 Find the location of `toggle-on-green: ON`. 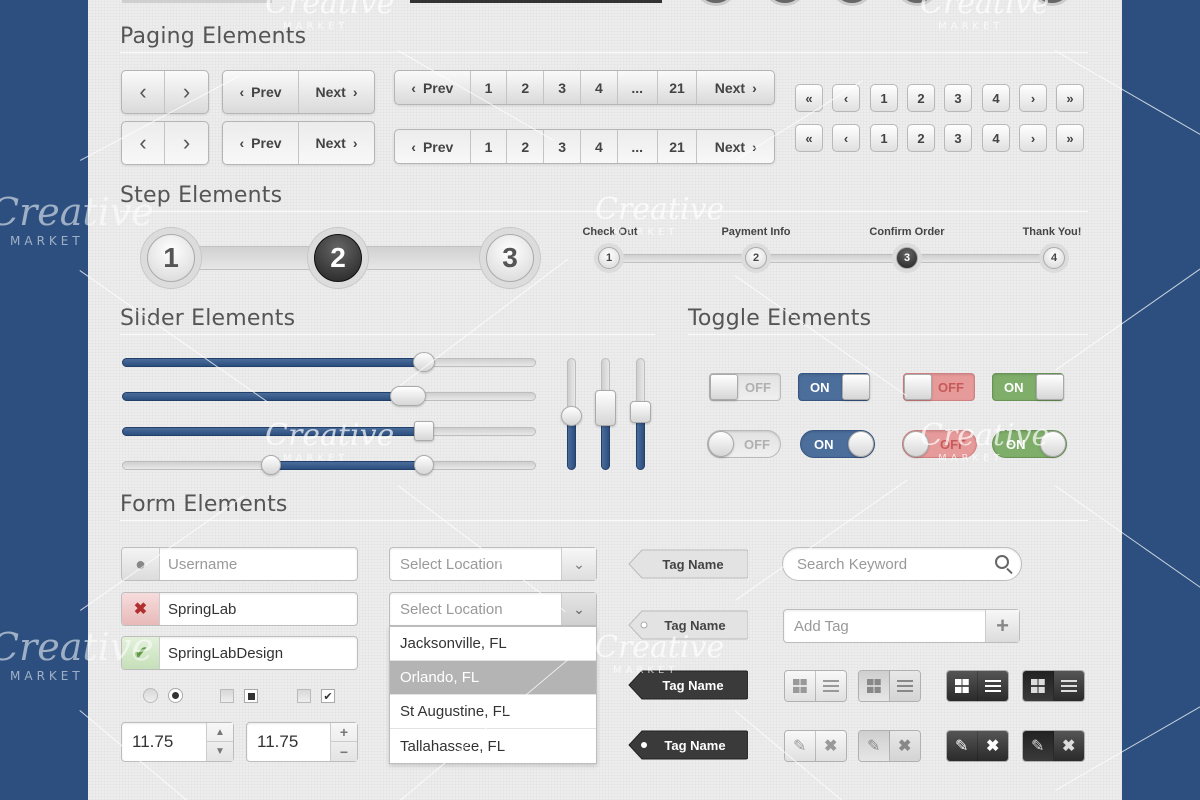

toggle-on-green: ON is located at coordinates (1028, 387).